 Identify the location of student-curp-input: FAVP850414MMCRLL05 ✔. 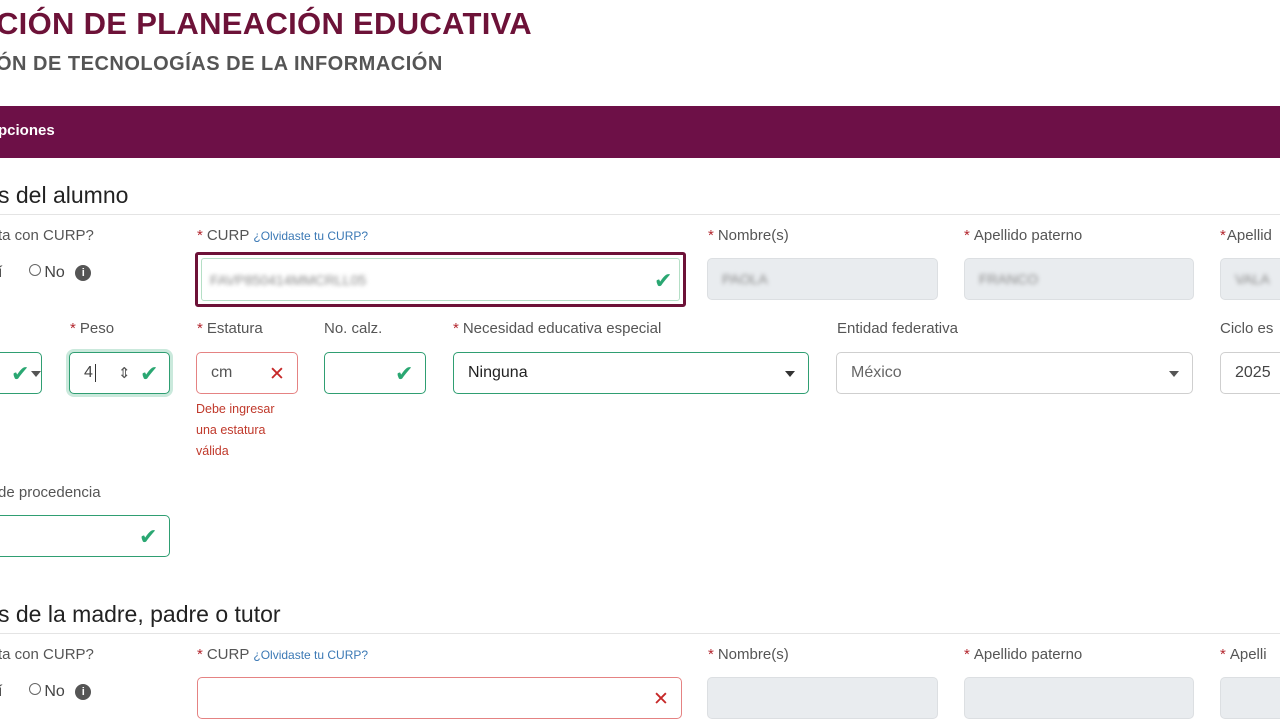
(440, 279).